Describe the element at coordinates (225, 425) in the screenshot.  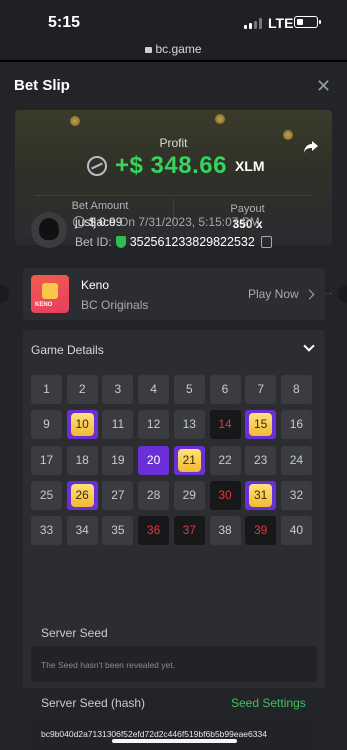
I see `keno-cell: 14` at that location.